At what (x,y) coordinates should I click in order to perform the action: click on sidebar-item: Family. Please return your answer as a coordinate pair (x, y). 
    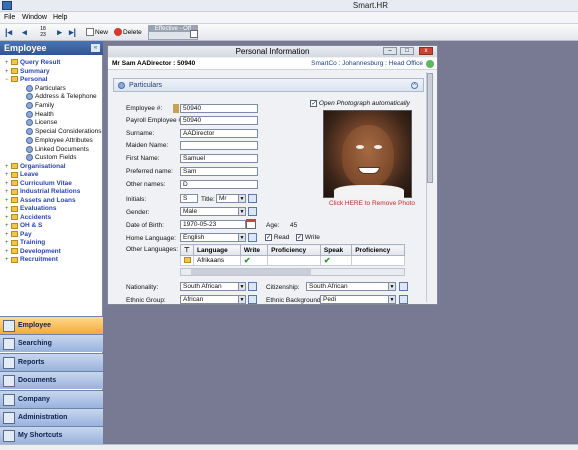
    Looking at the image, I should click on (53, 106).